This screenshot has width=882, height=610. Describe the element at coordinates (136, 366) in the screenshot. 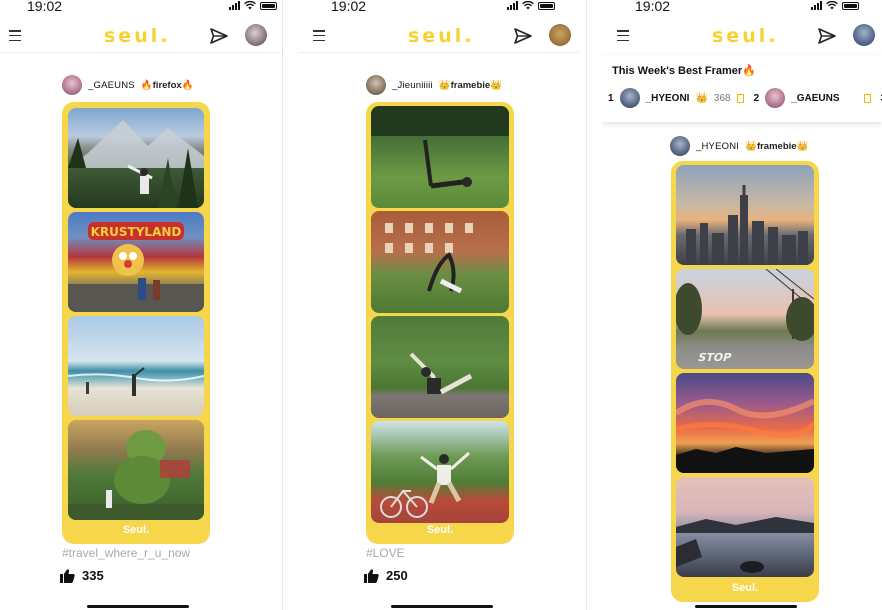

I see `photo-beach` at that location.